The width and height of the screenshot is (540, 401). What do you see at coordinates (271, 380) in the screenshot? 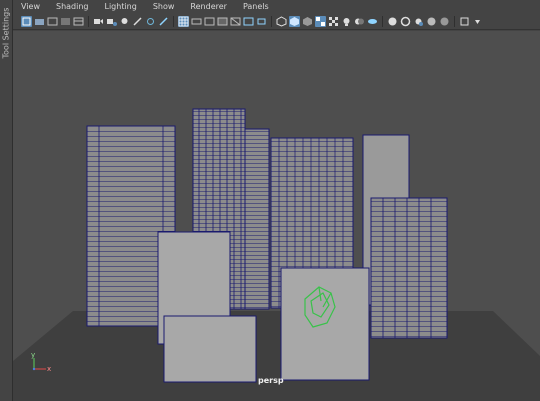
I see `camera-name-label: persp` at bounding box center [271, 380].